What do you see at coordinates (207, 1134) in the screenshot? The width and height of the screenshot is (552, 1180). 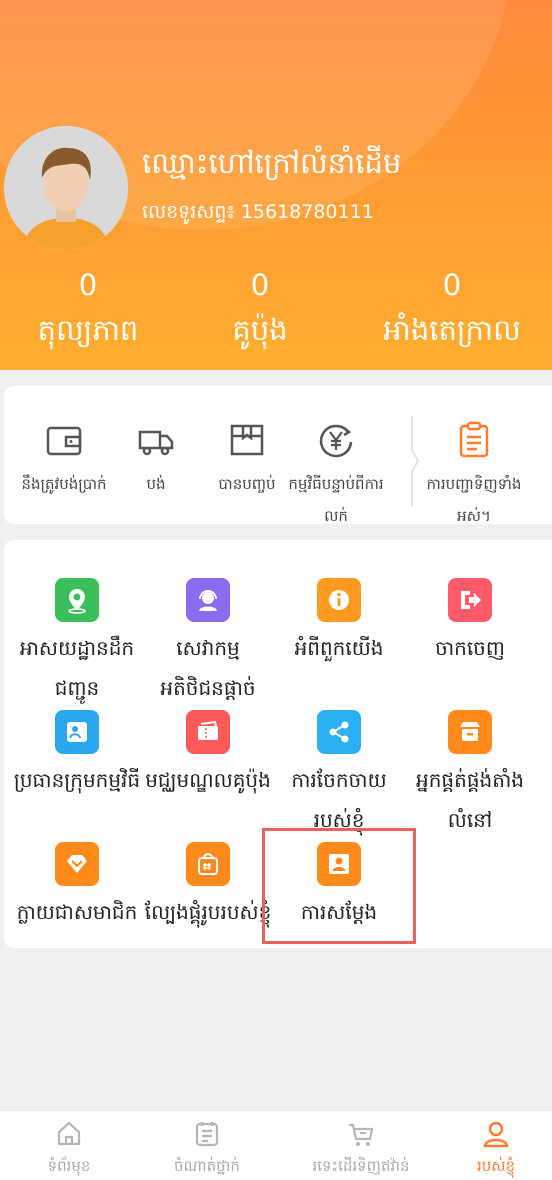 I see `category-icon` at bounding box center [207, 1134].